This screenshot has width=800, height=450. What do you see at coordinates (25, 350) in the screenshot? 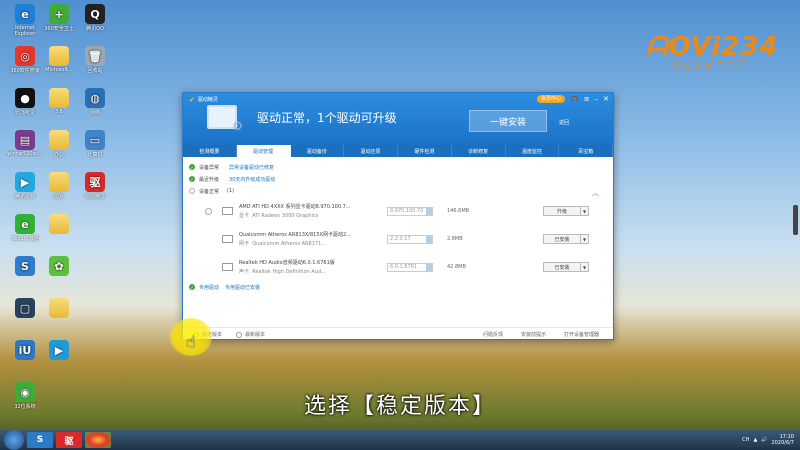
I see `desktop-icon: iU` at bounding box center [25, 350].